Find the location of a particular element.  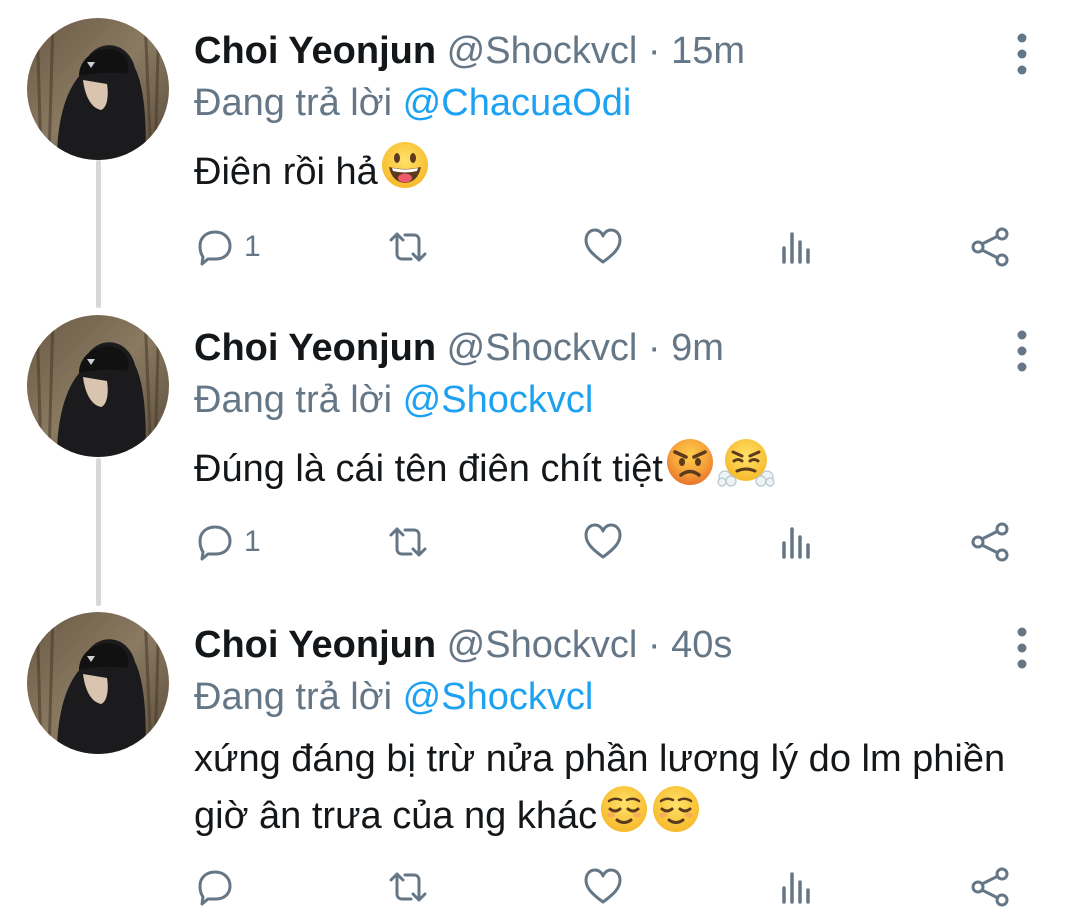

mention-link: @ChacuaOdi is located at coordinates (517, 103).